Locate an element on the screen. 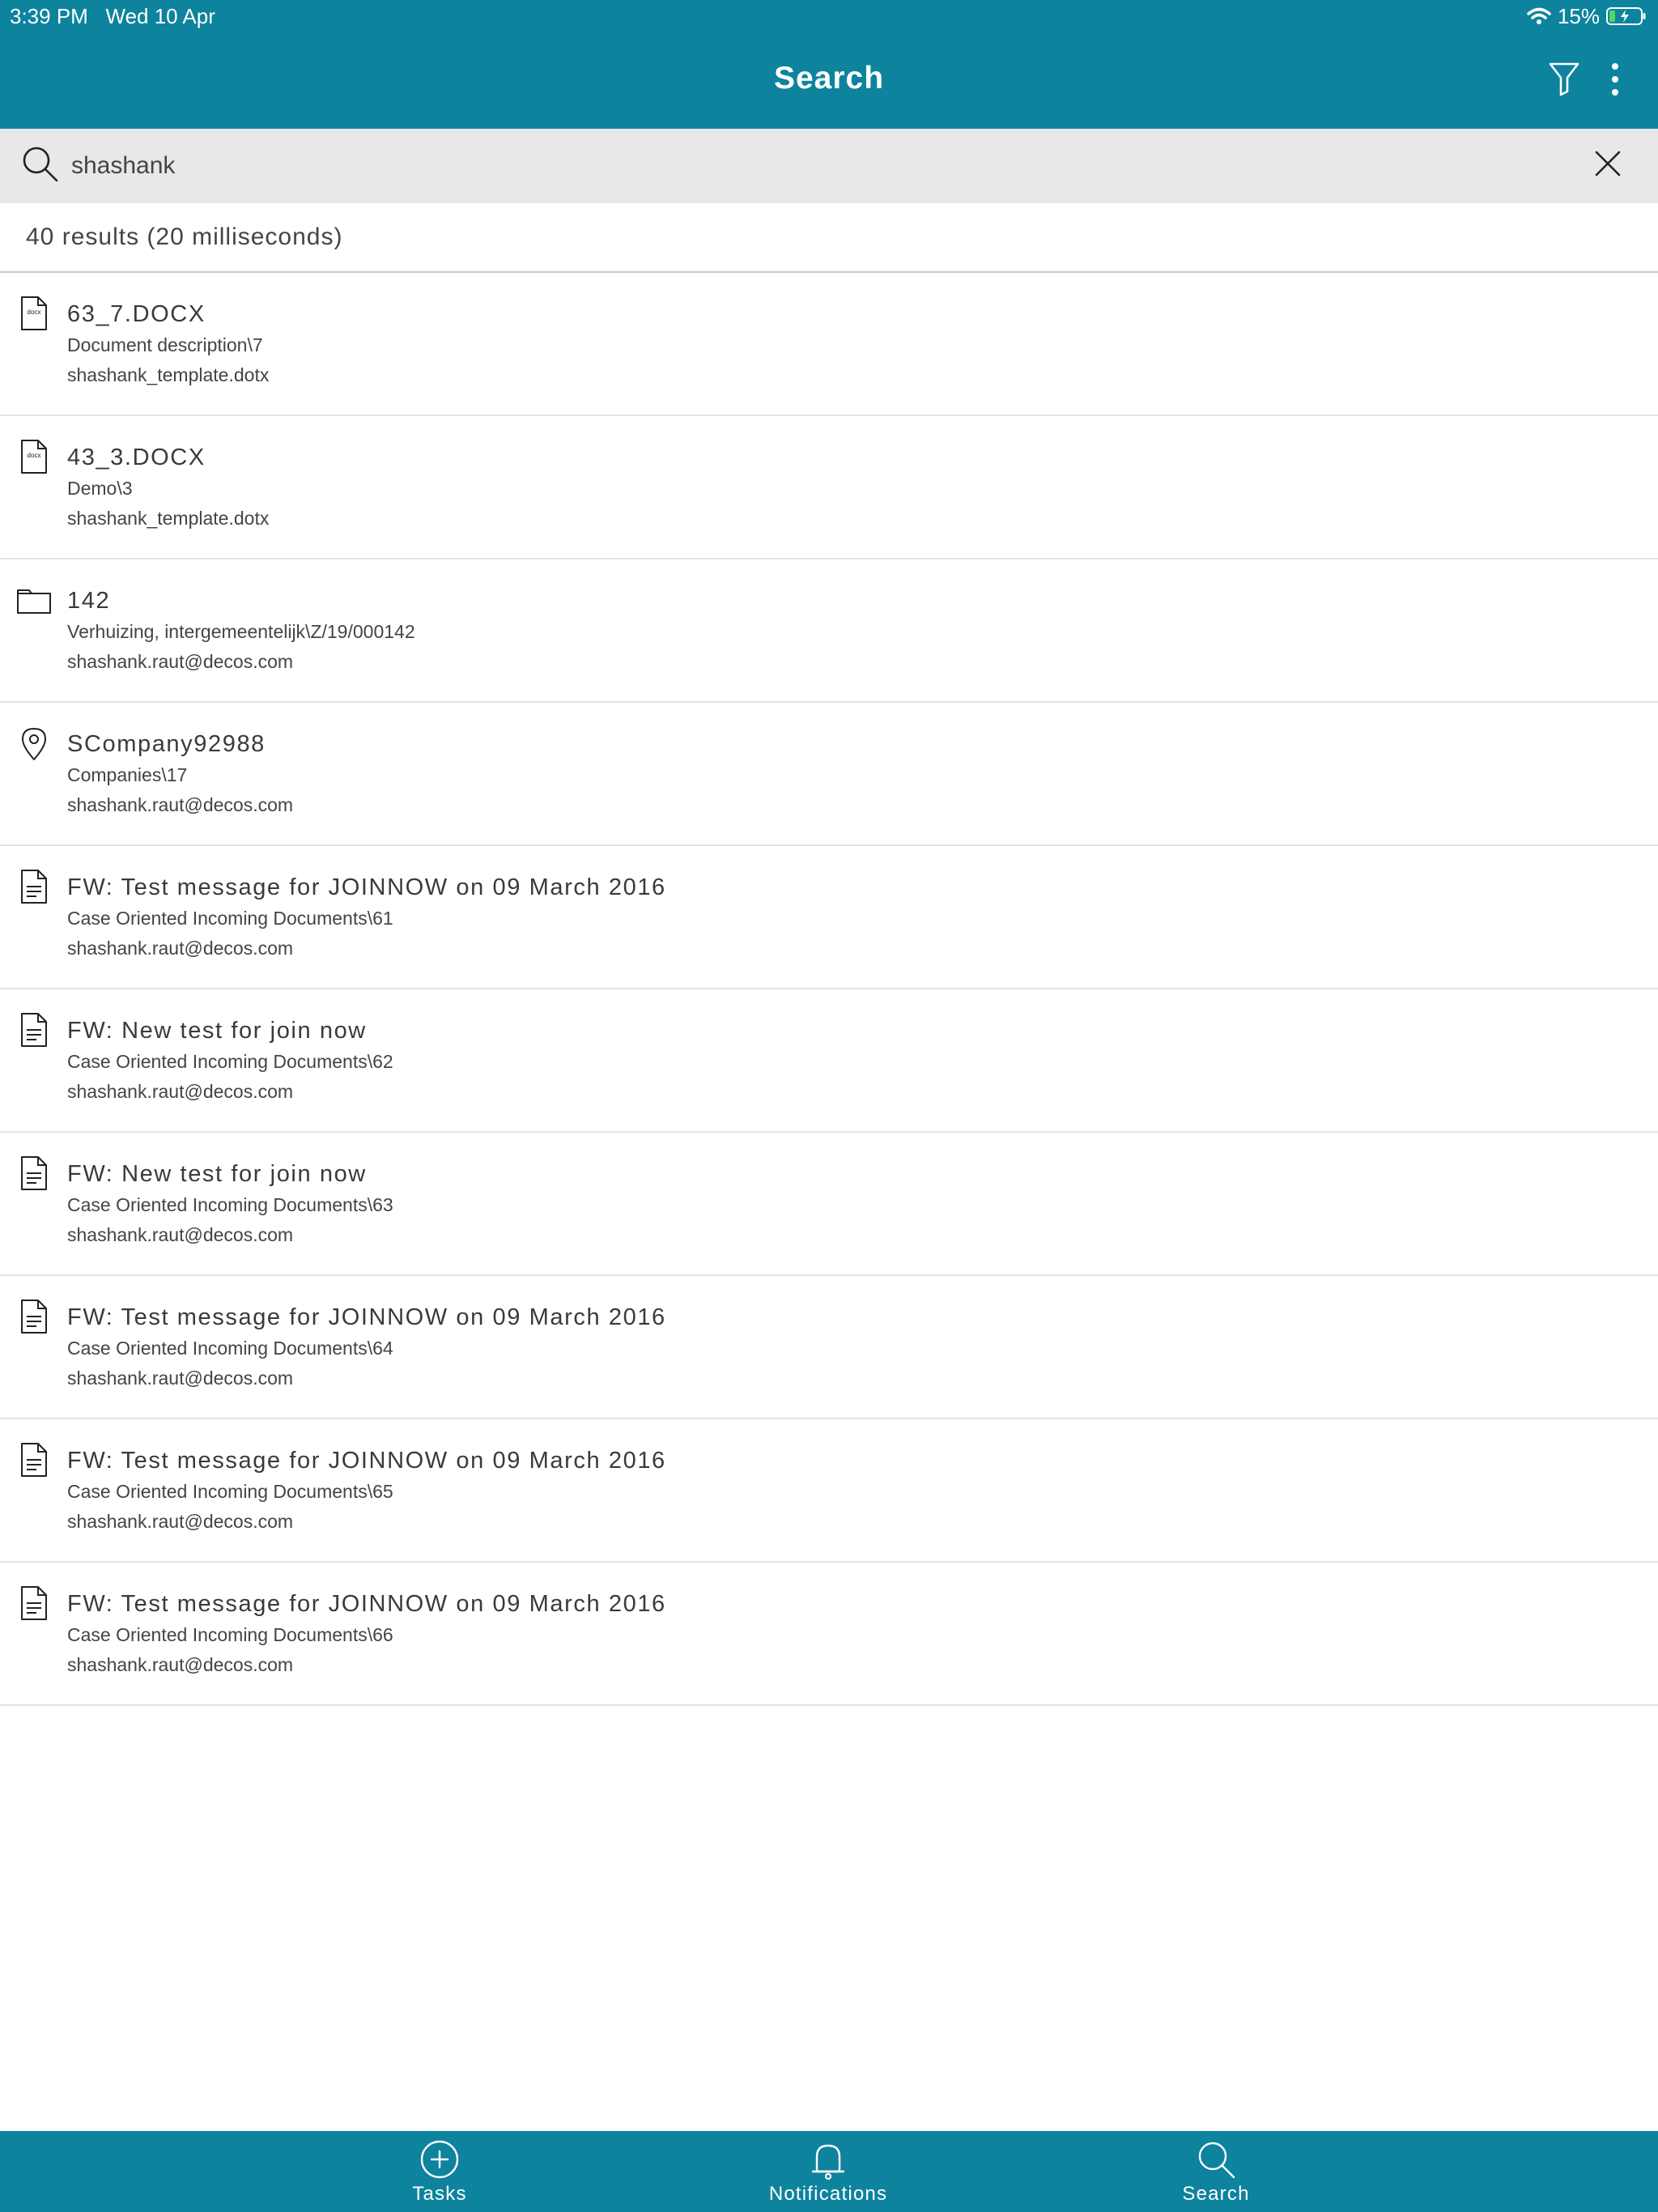 Image resolution: width=1658 pixels, height=2212 pixels. clear-search-button is located at coordinates (1608, 164).